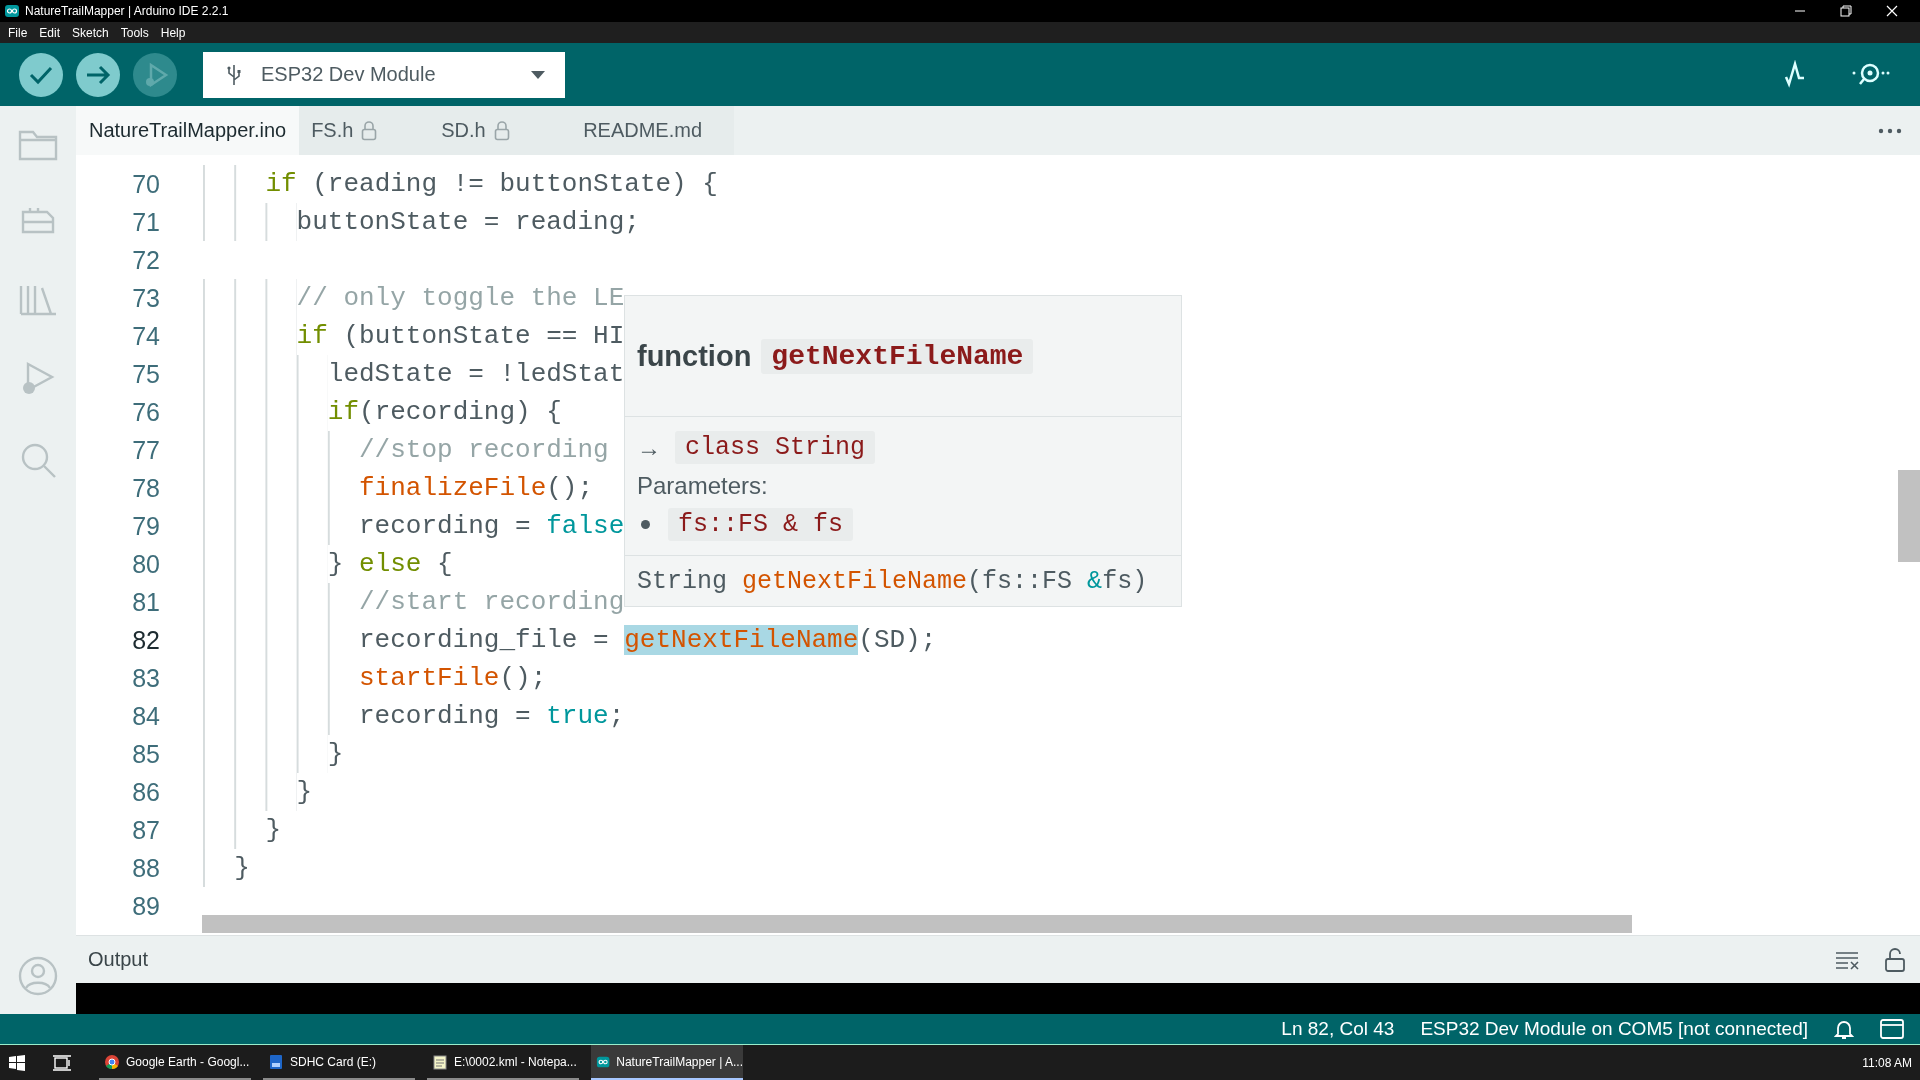  What do you see at coordinates (145, 564) in the screenshot?
I see `line-number: 80` at bounding box center [145, 564].